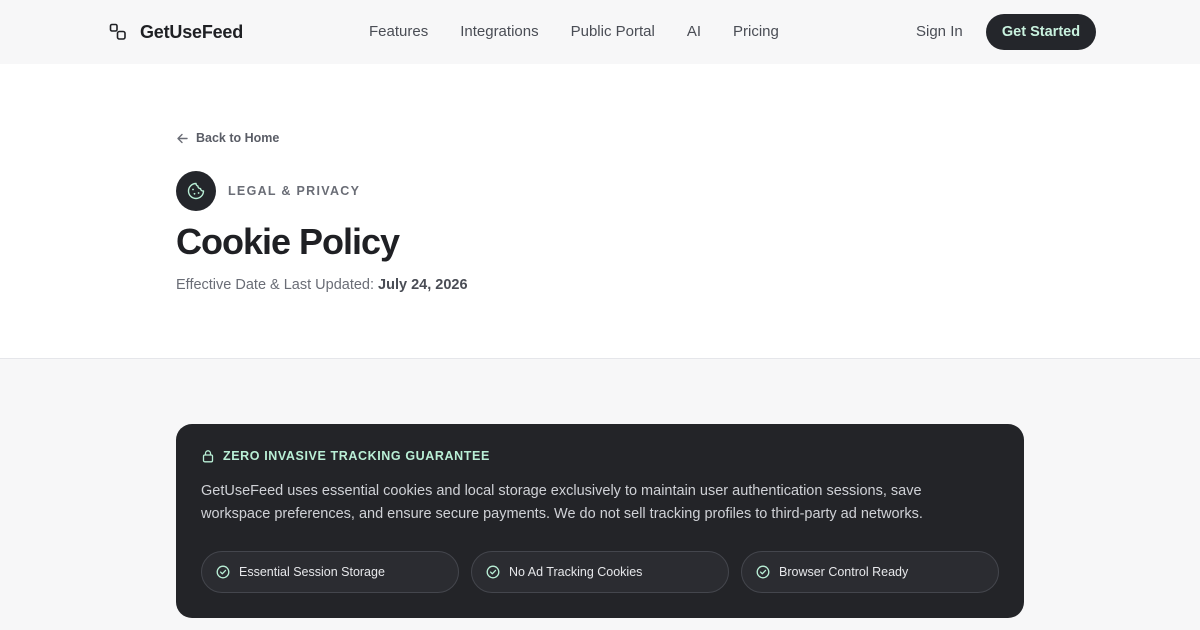 Image resolution: width=1200 pixels, height=630 pixels. I want to click on nav-link-pricing: Pricing, so click(756, 32).